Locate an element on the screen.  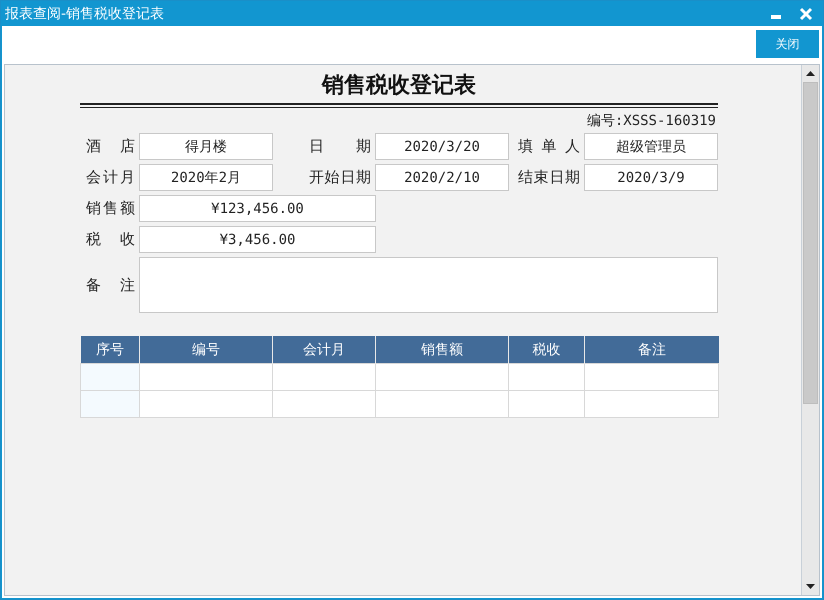
column-header: 编号 is located at coordinates (206, 350).